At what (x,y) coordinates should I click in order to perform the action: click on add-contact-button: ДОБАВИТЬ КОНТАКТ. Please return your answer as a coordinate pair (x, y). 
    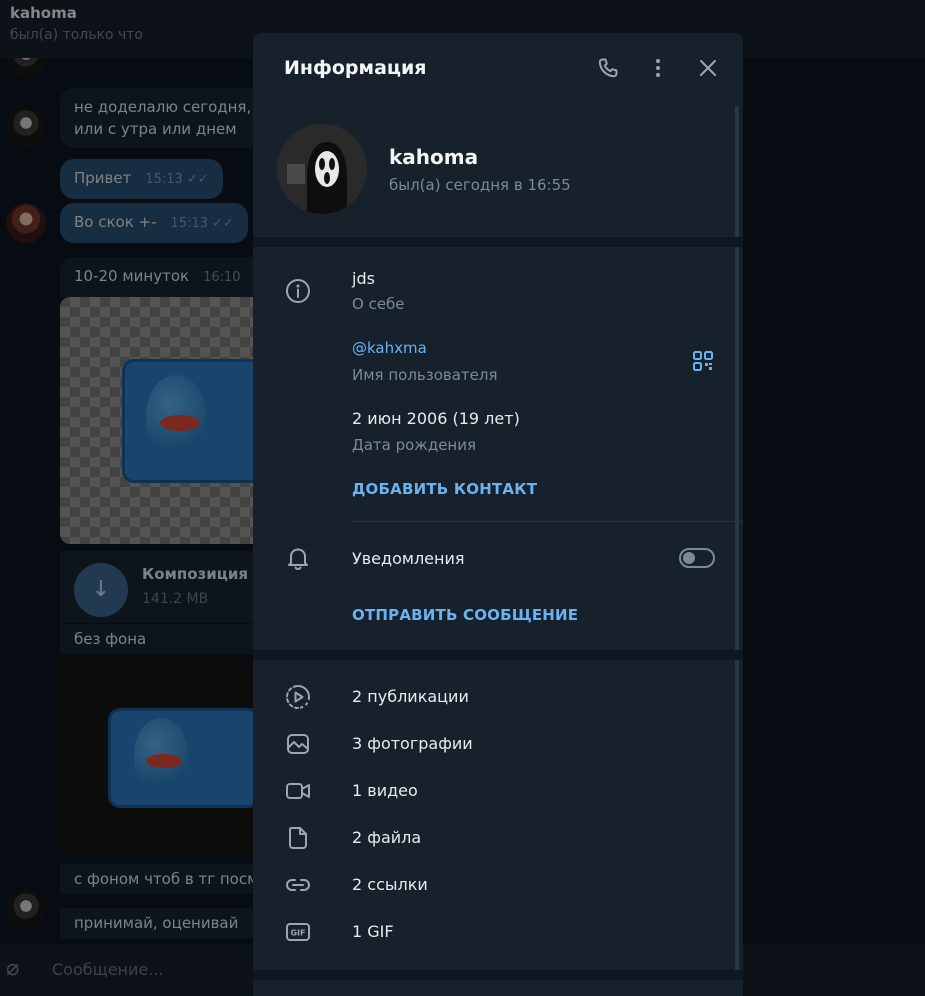
    Looking at the image, I should click on (444, 489).